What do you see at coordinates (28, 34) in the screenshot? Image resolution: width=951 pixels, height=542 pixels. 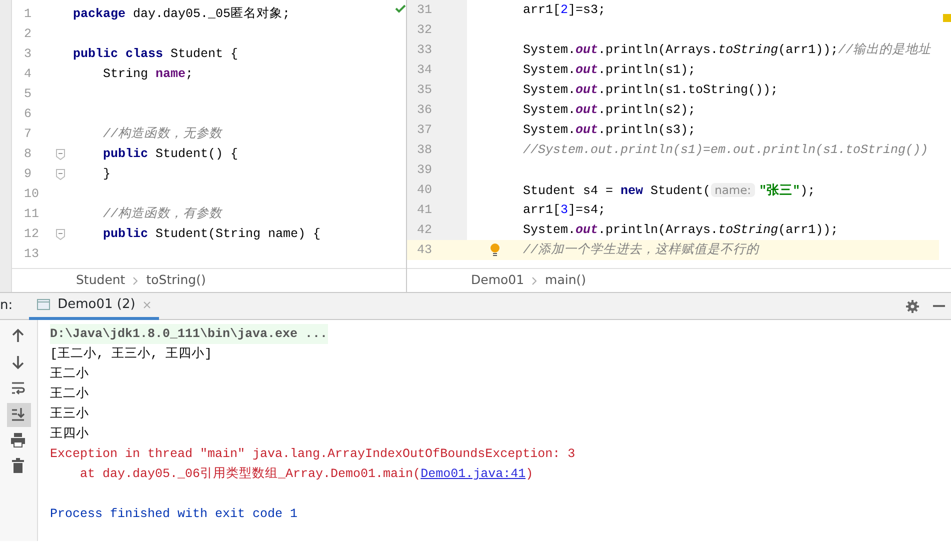 I see `line-number: 2` at bounding box center [28, 34].